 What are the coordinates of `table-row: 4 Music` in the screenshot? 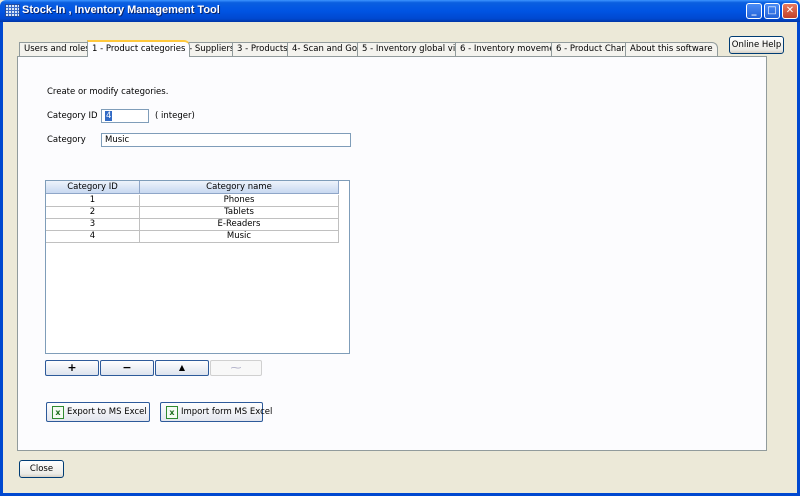 It's located at (192, 237).